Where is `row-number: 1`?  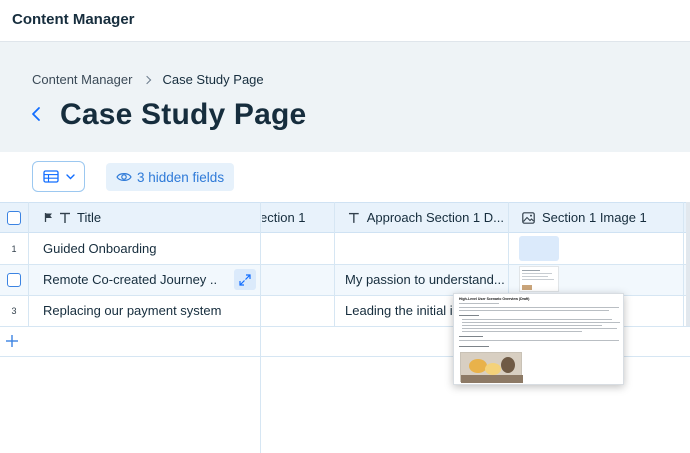
row-number: 1 is located at coordinates (14, 248).